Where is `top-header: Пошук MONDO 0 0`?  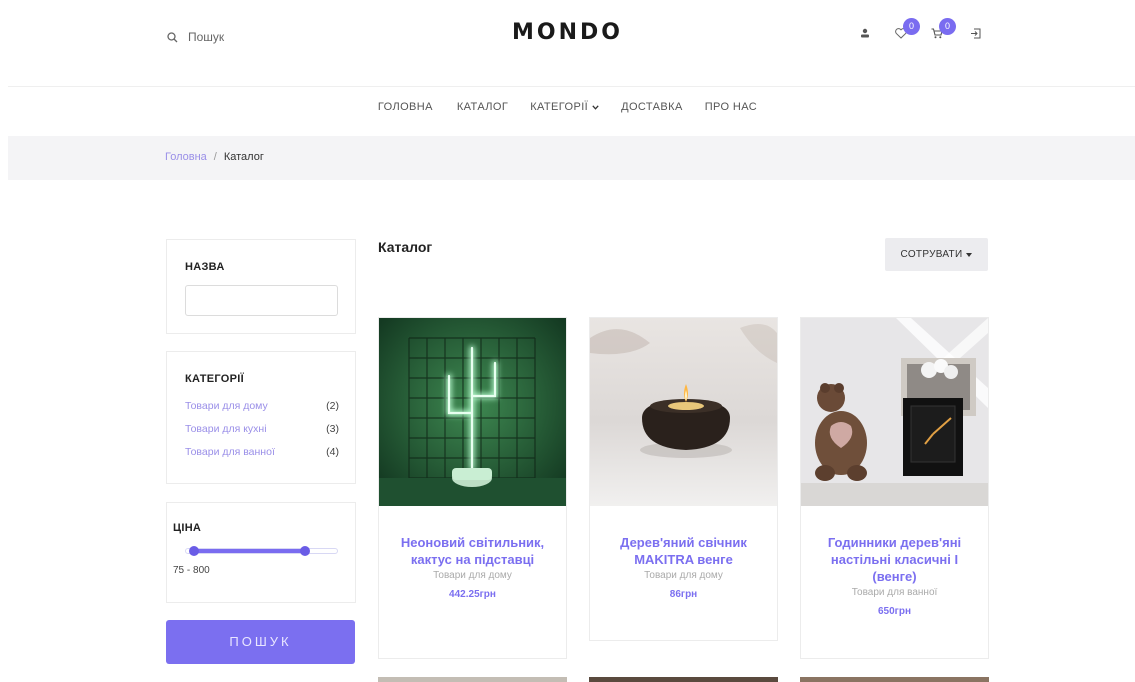 top-header: Пошук MONDO 0 0 is located at coordinates (567, 41).